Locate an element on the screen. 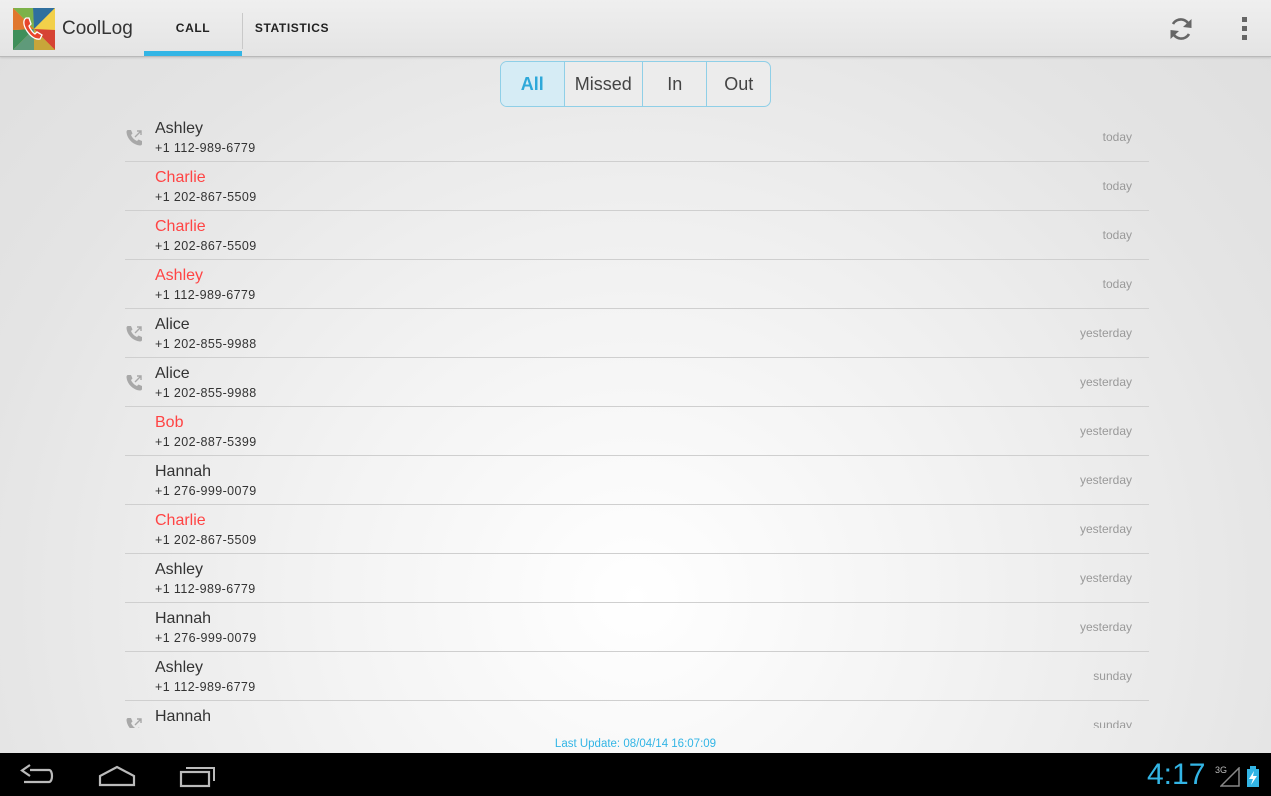 The width and height of the screenshot is (1271, 796). call-row: Ashley +1 112-989-6779 yesterday is located at coordinates (637, 578).